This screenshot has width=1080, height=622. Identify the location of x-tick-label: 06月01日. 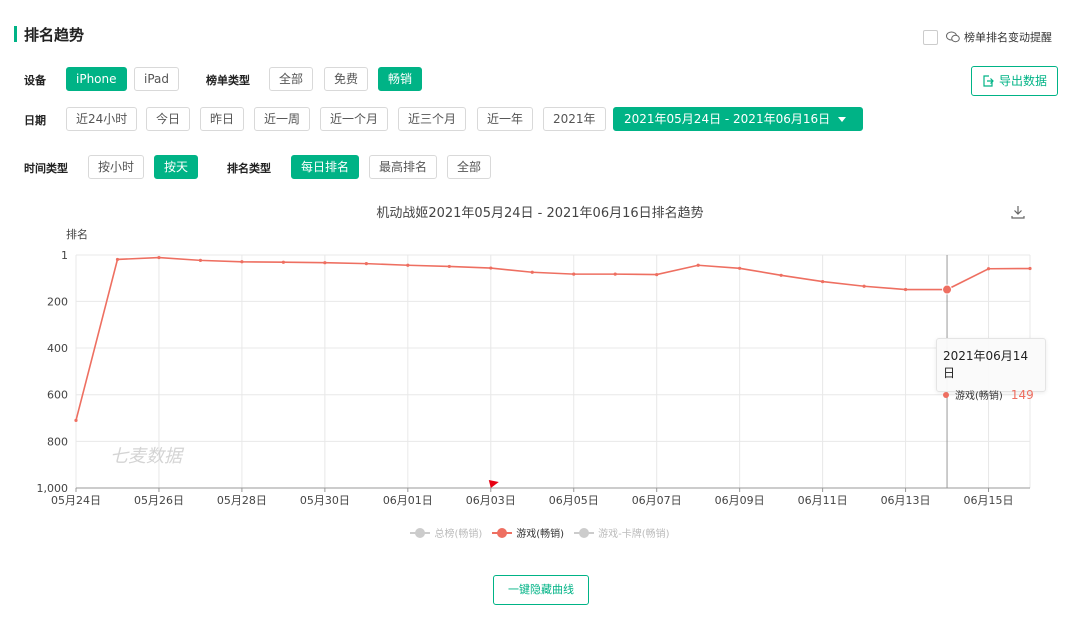
(408, 500).